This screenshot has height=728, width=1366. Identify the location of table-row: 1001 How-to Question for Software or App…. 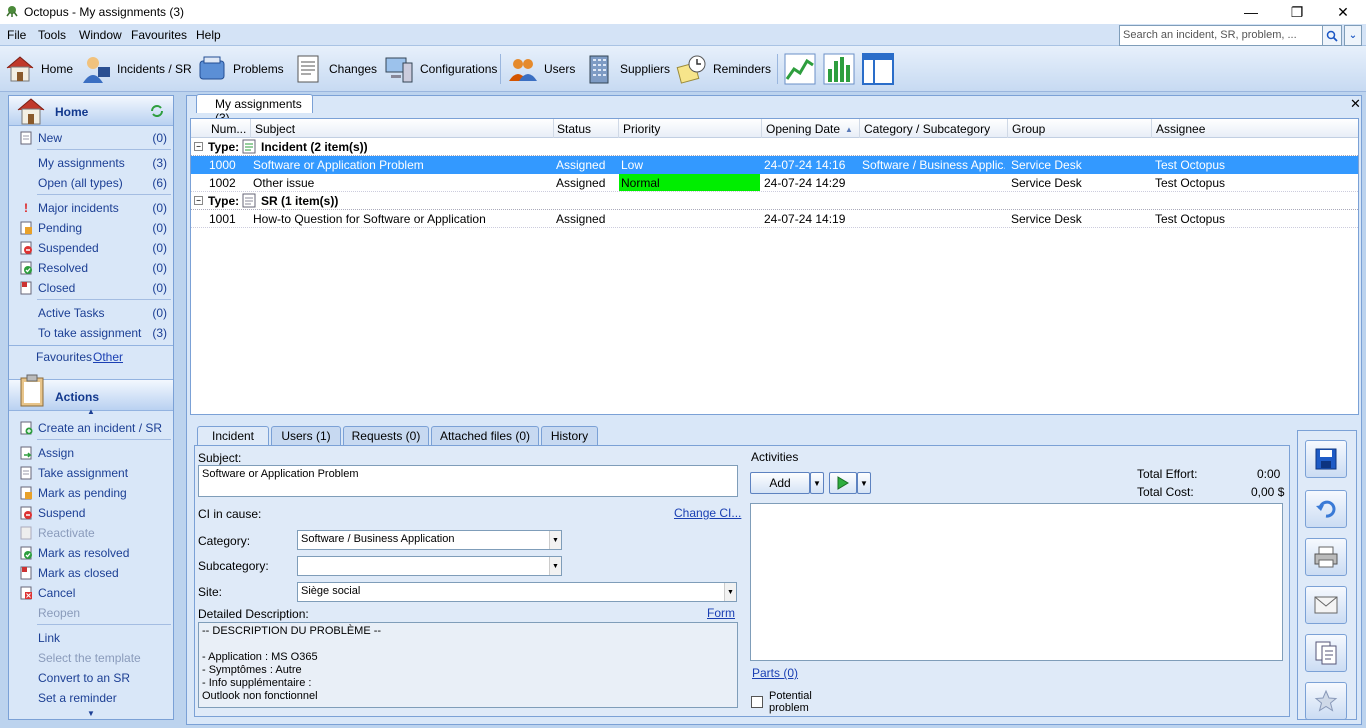
(774, 219).